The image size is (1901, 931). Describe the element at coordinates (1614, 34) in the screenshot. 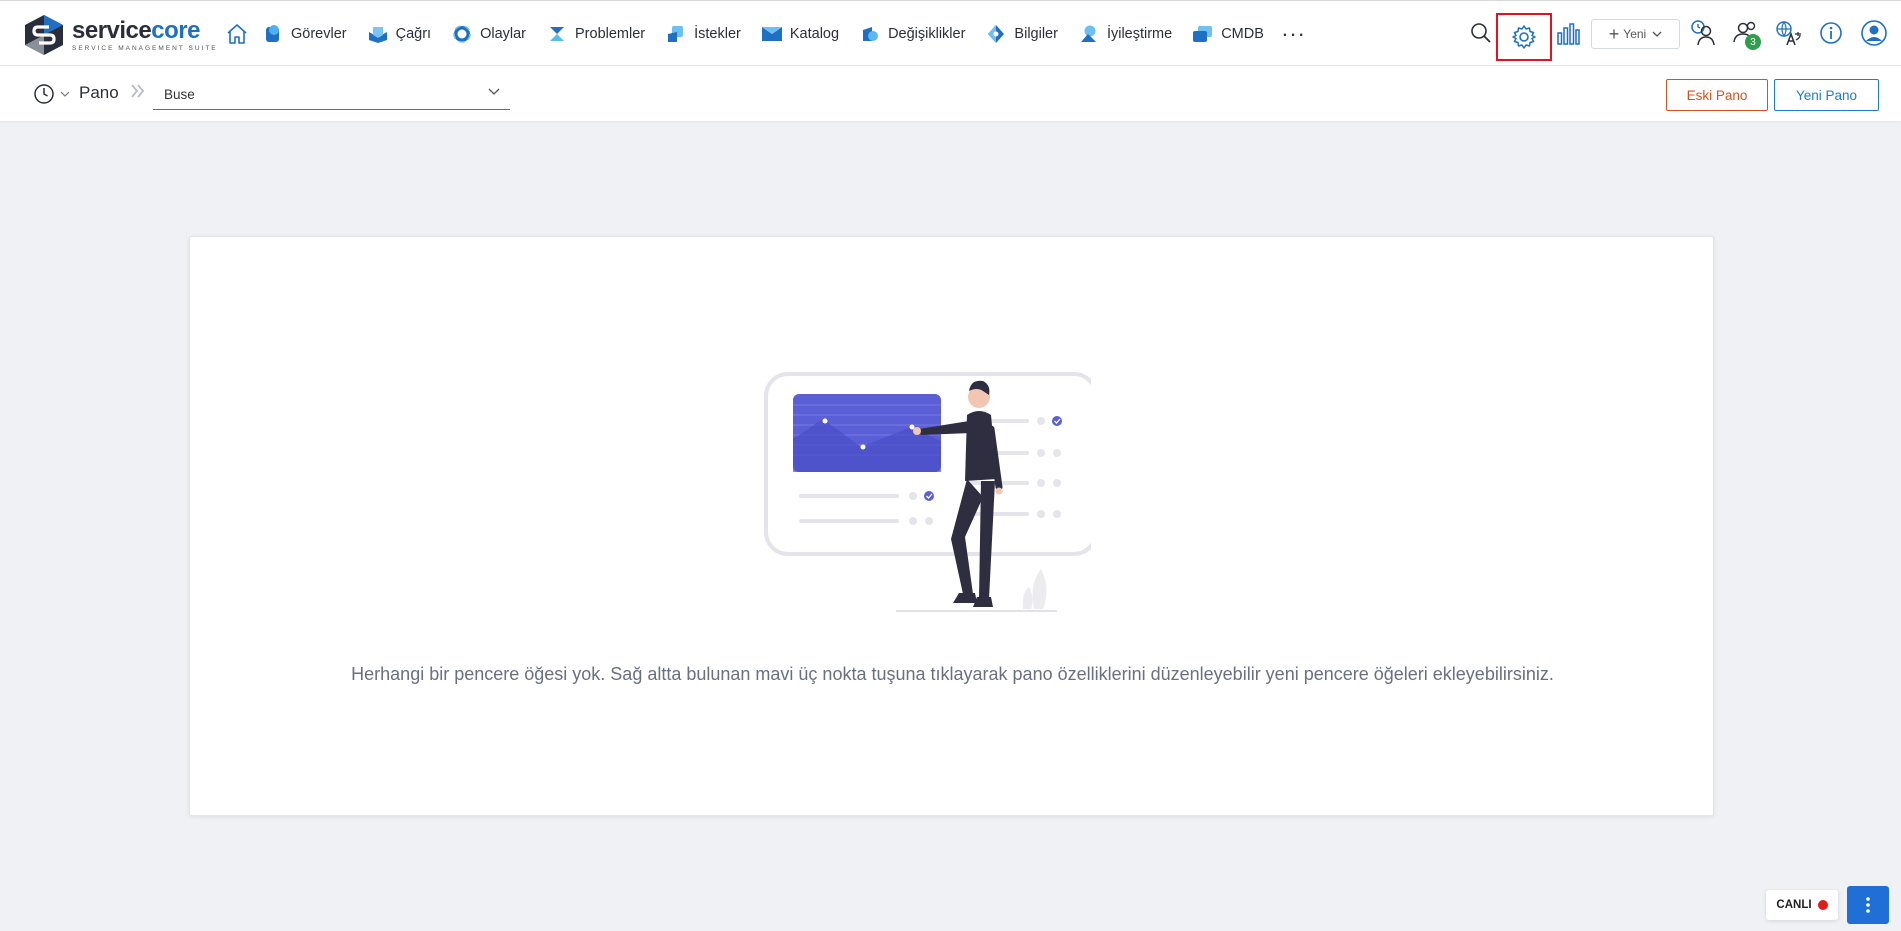

I see `plus-icon: +` at that location.